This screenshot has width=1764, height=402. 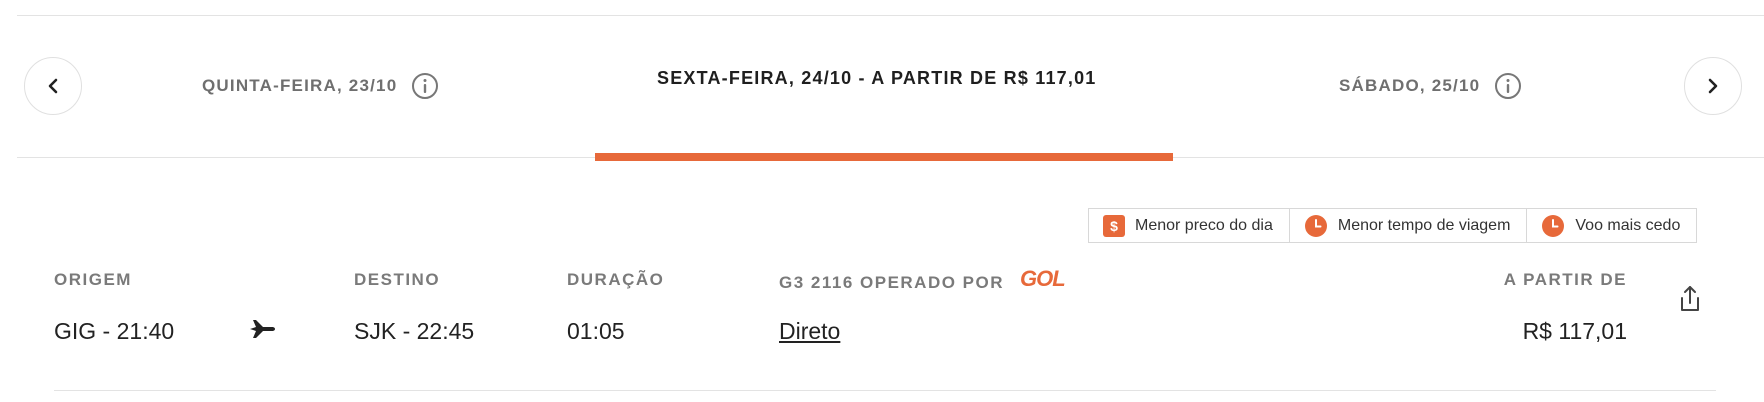 I want to click on legend-label: Menor preco do dia, so click(x=1204, y=225).